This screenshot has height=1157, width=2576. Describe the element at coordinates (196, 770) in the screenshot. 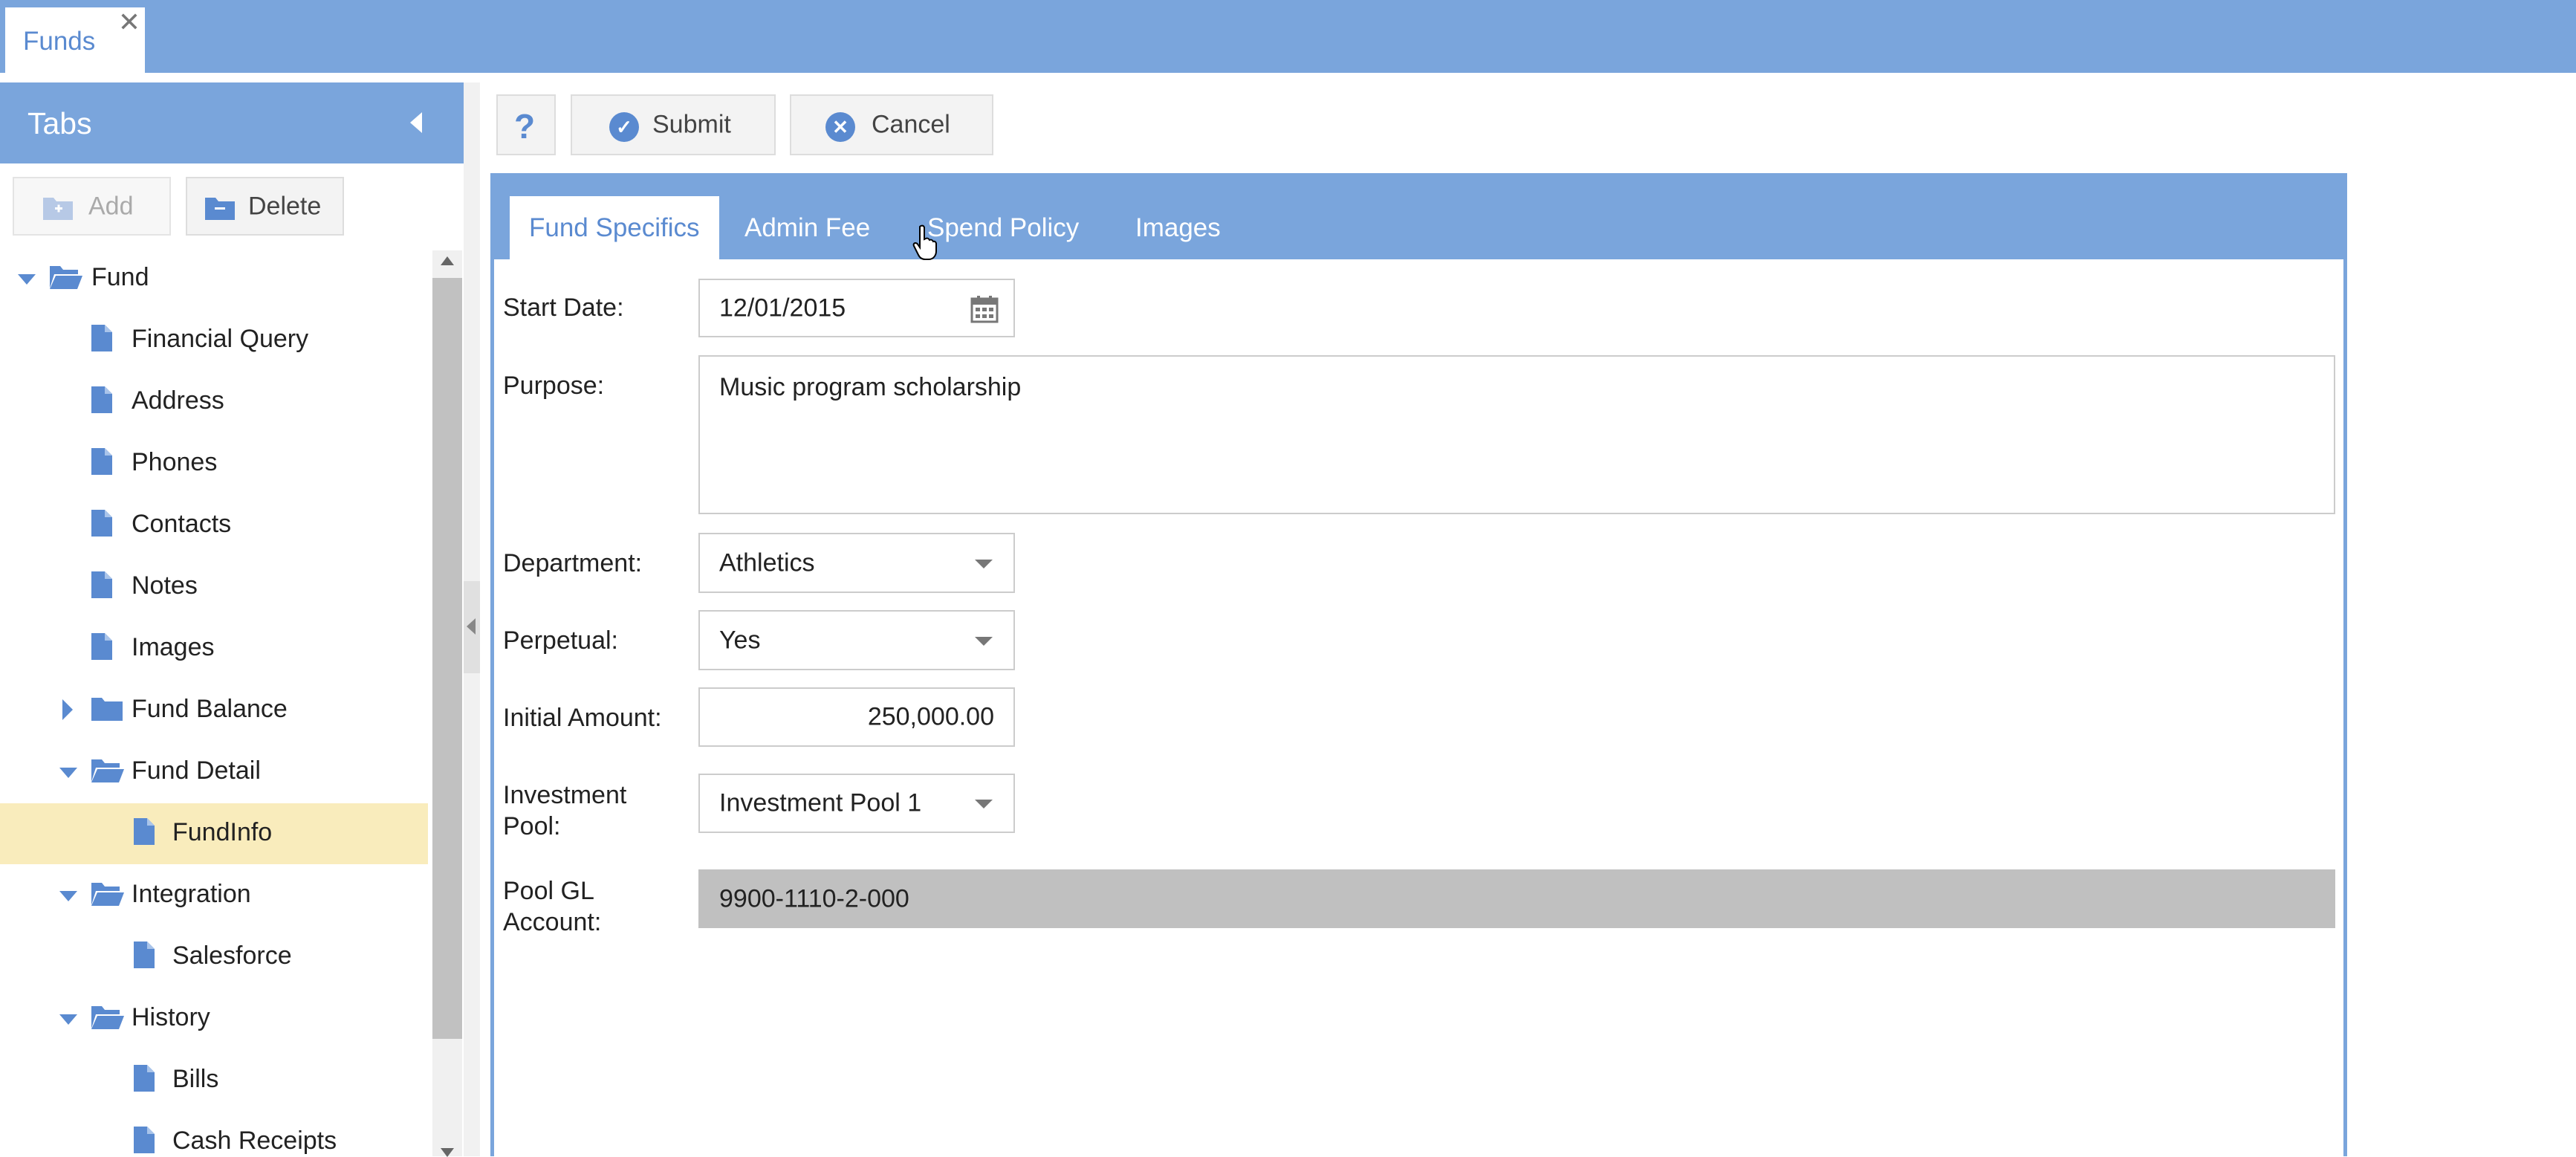

I see `tree-item-label: Fund Detail` at that location.